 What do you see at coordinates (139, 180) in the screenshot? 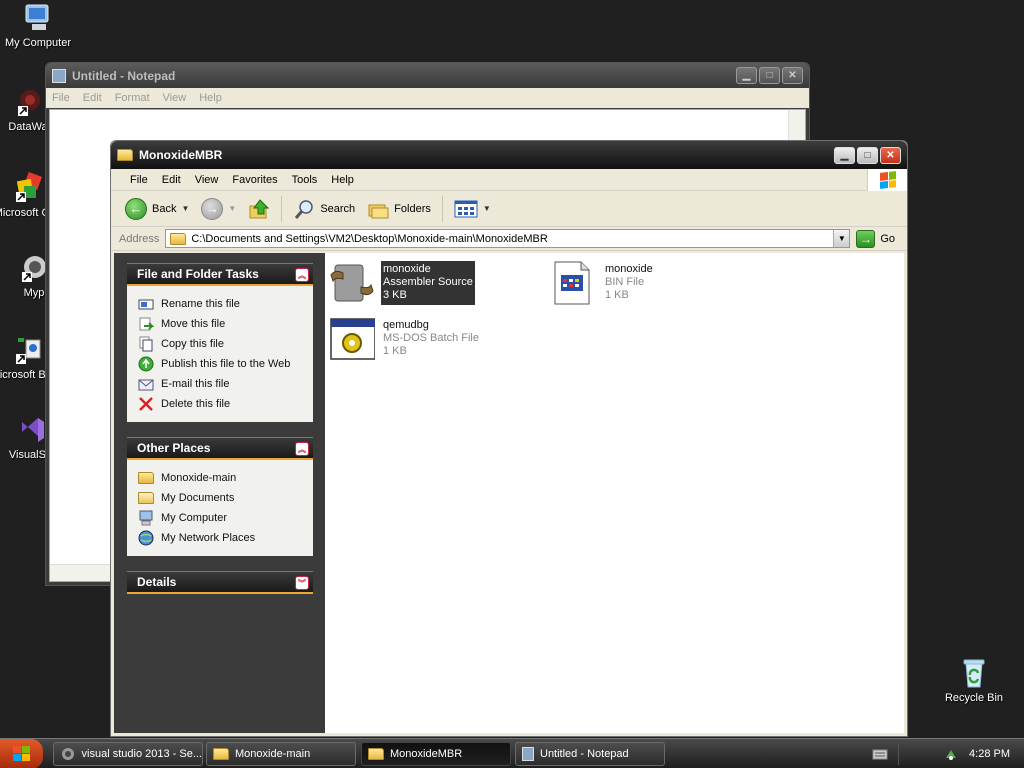
I see `menu-file: File` at bounding box center [139, 180].